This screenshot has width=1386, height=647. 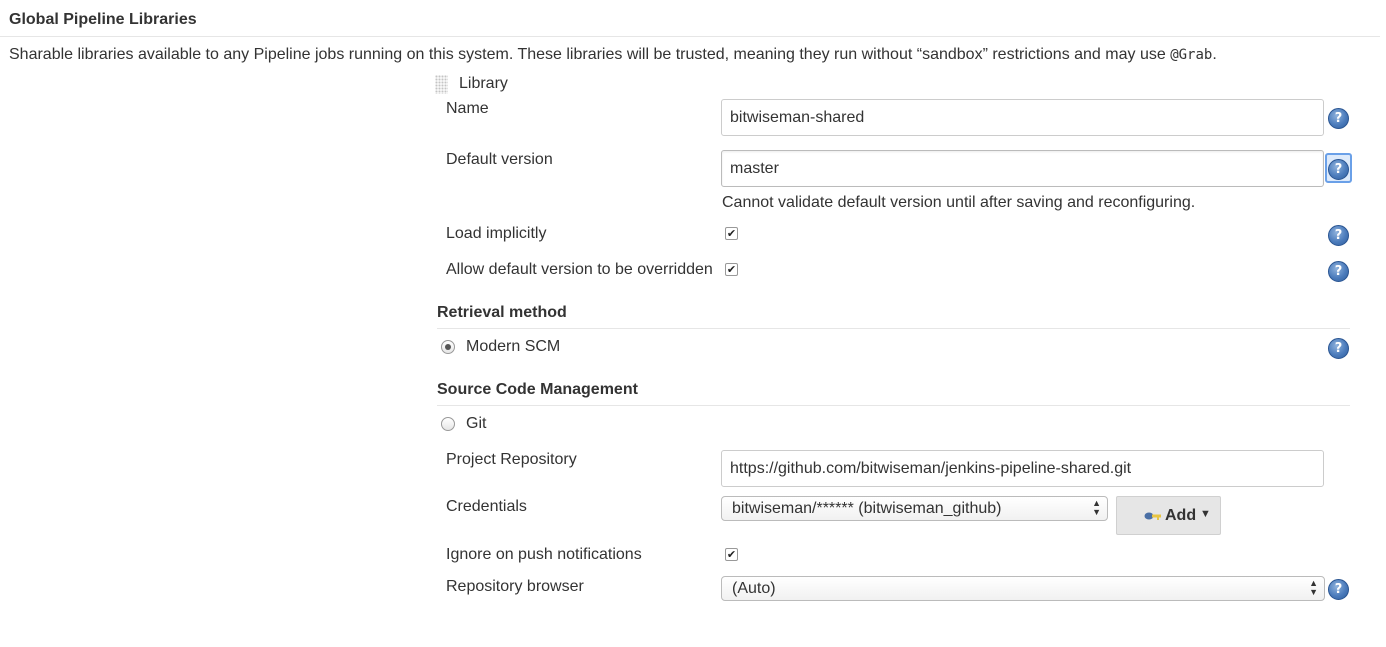 I want to click on repository-browser-select: (Auto) ▲ ▼, so click(x=1023, y=588).